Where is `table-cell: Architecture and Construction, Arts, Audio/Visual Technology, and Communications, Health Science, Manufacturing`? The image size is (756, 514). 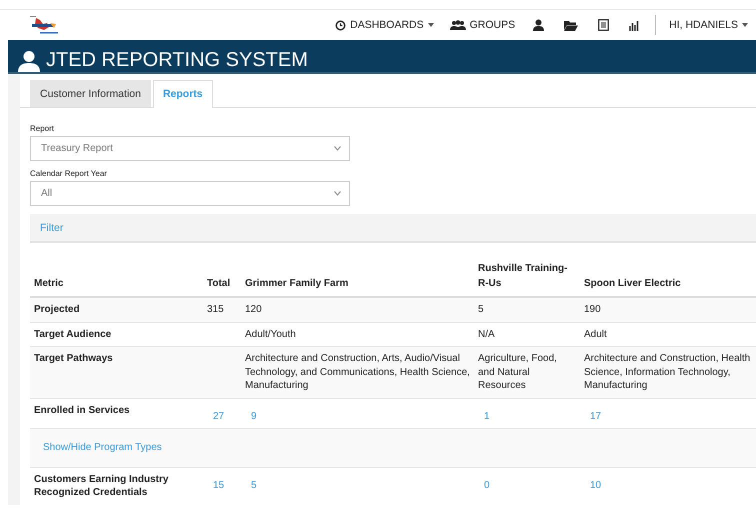
table-cell: Architecture and Construction, Arts, Audio/Visual Technology, and Communications, Health Science, Manufacturing is located at coordinates (357, 372).